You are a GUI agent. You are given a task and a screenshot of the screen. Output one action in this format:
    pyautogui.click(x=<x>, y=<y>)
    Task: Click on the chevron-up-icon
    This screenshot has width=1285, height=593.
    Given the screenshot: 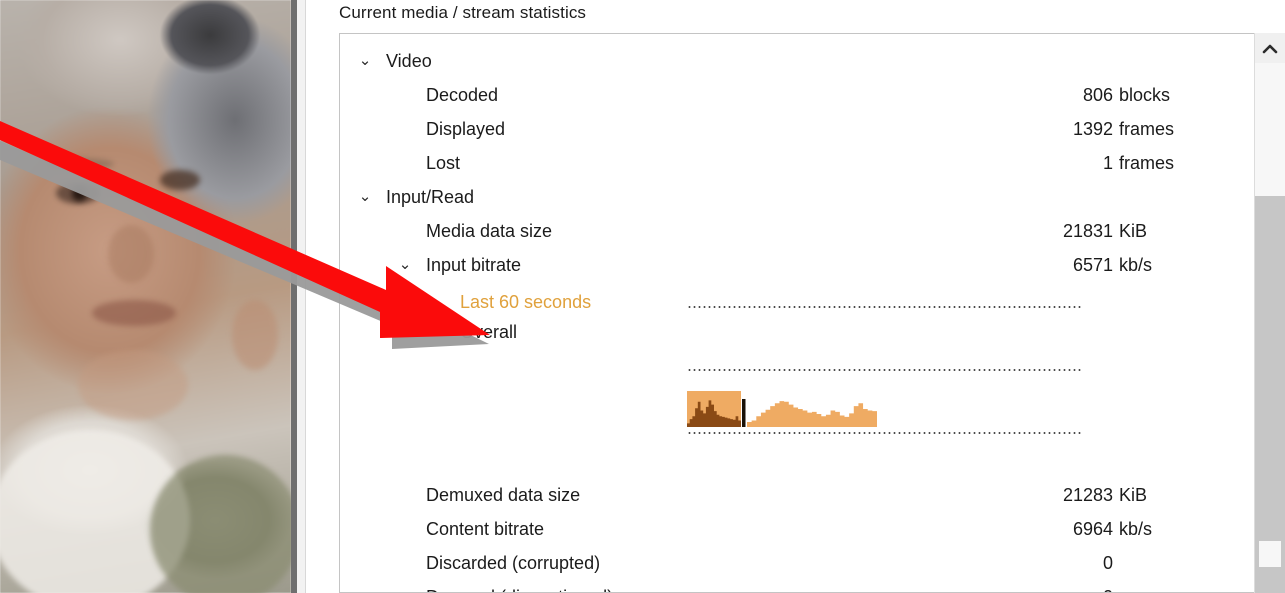 What is the action you would take?
    pyautogui.click(x=1270, y=48)
    